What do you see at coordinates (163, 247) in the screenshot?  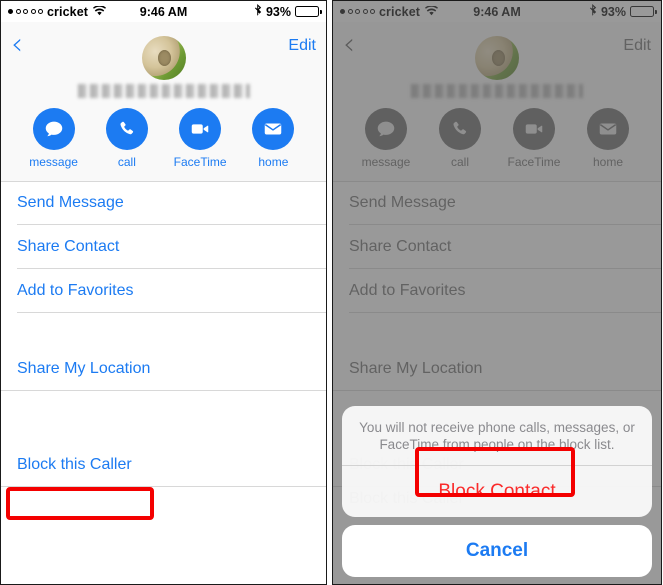 I see `list-item-share-contact: Share Contact` at bounding box center [163, 247].